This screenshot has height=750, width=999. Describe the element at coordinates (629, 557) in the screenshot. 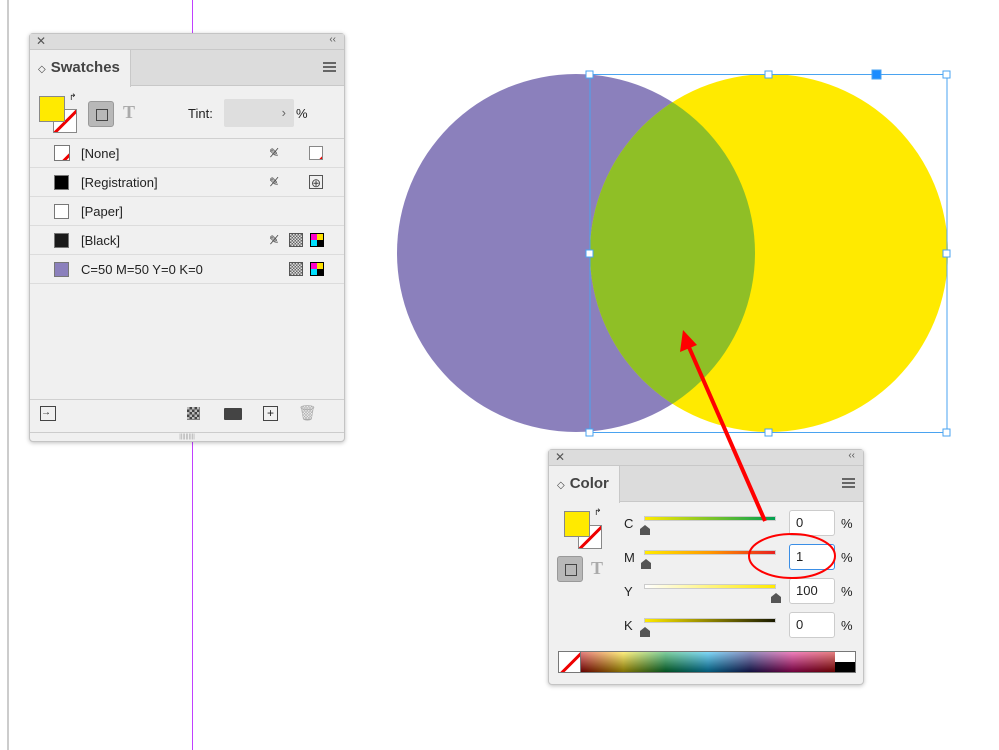

I see `channel-label-m: M` at that location.